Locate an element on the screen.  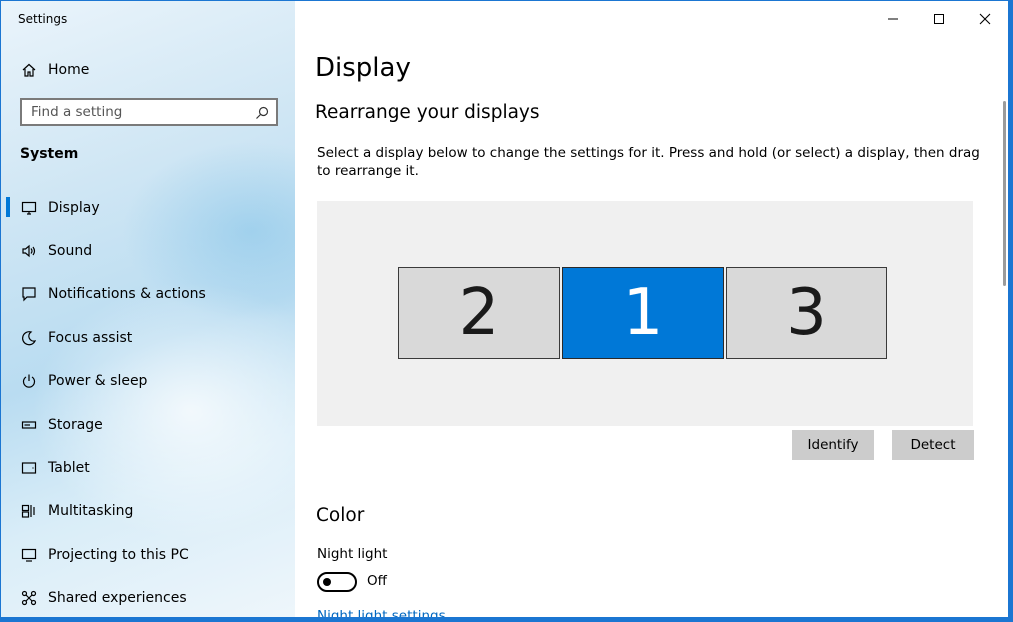
section-label-system: System is located at coordinates (49, 154).